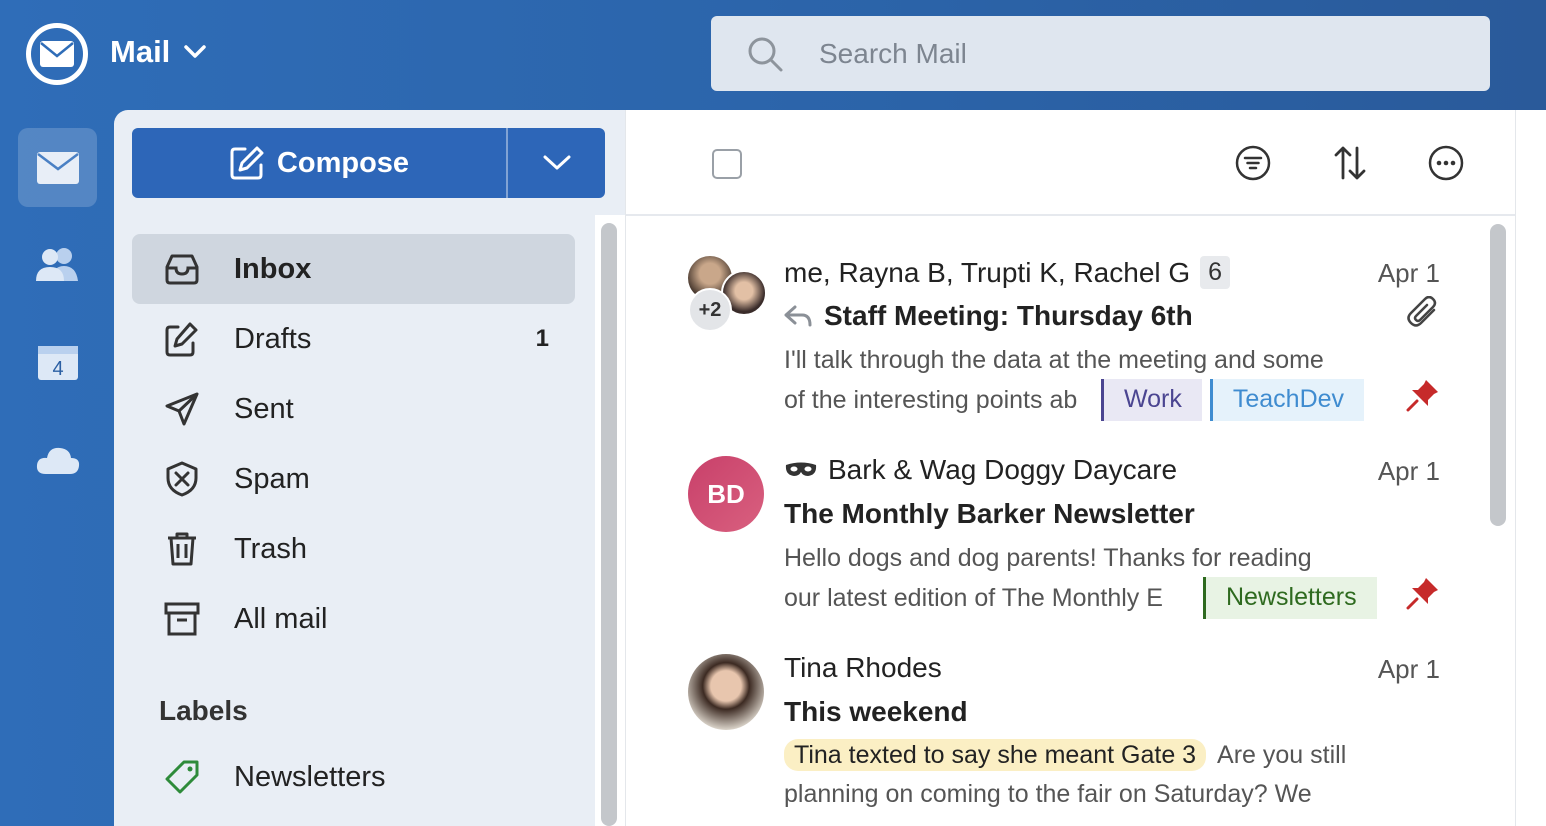 This screenshot has width=1546, height=826. I want to click on label-newsletters: Newsletters, so click(353, 777).